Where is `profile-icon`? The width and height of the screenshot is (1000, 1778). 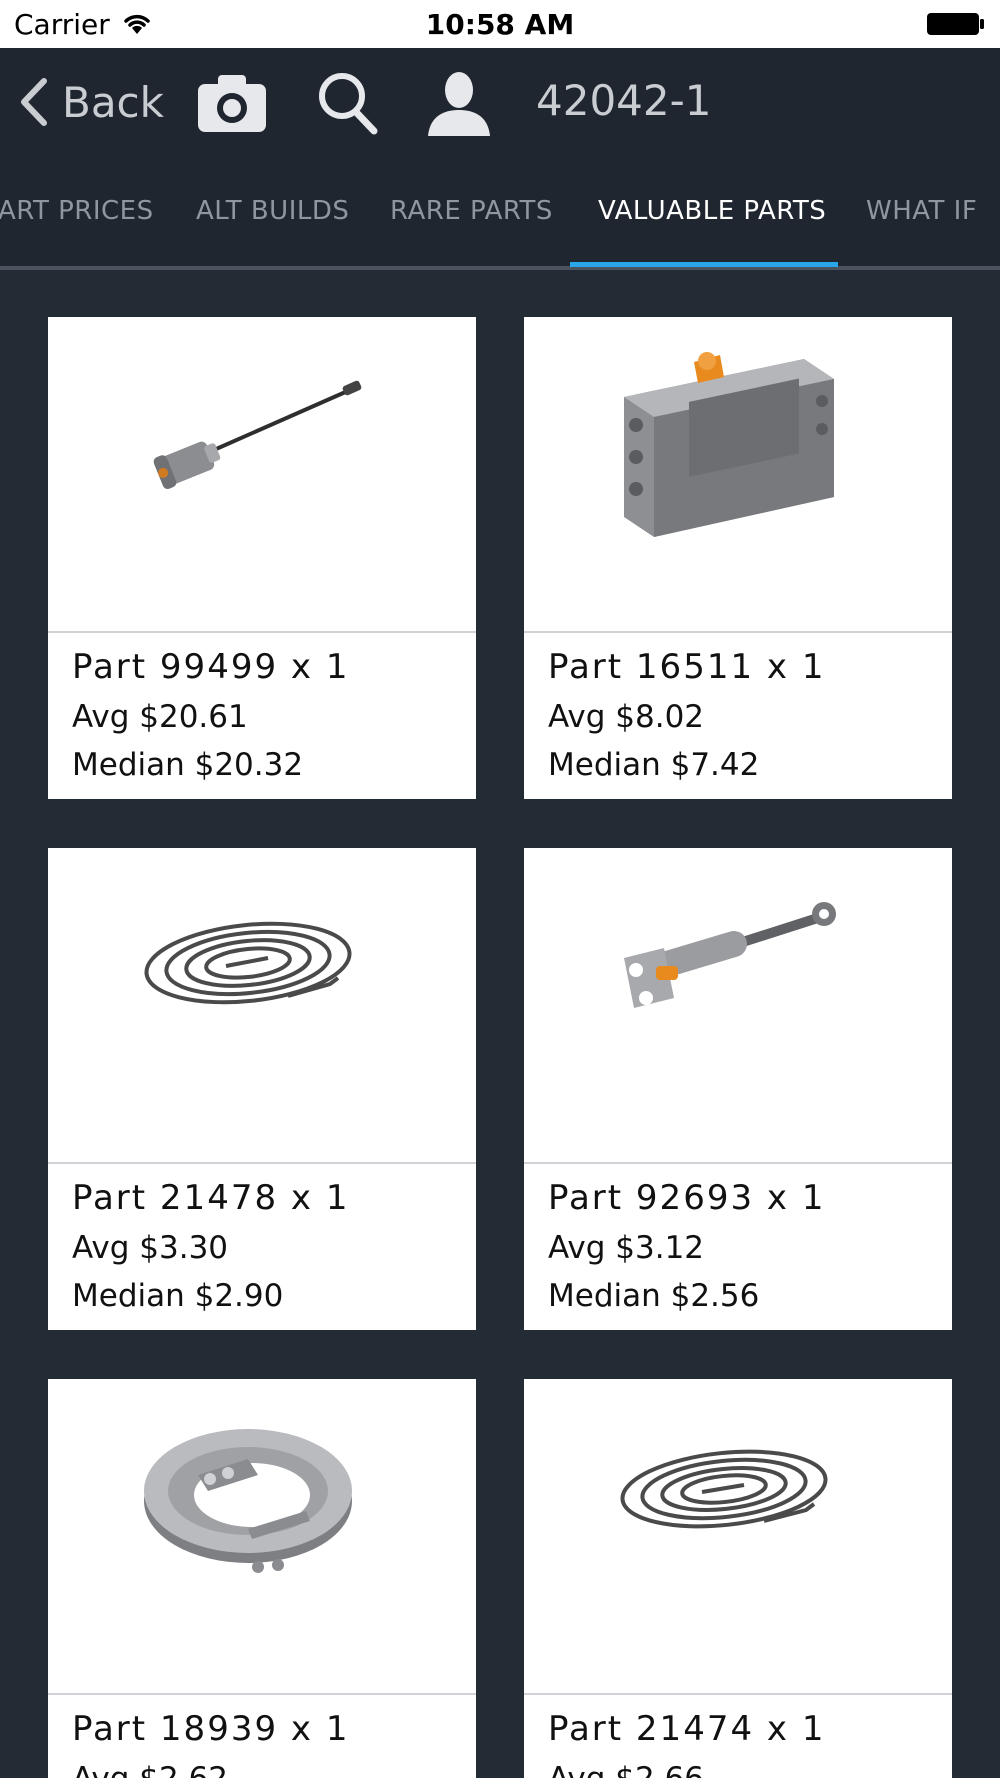 profile-icon is located at coordinates (459, 104).